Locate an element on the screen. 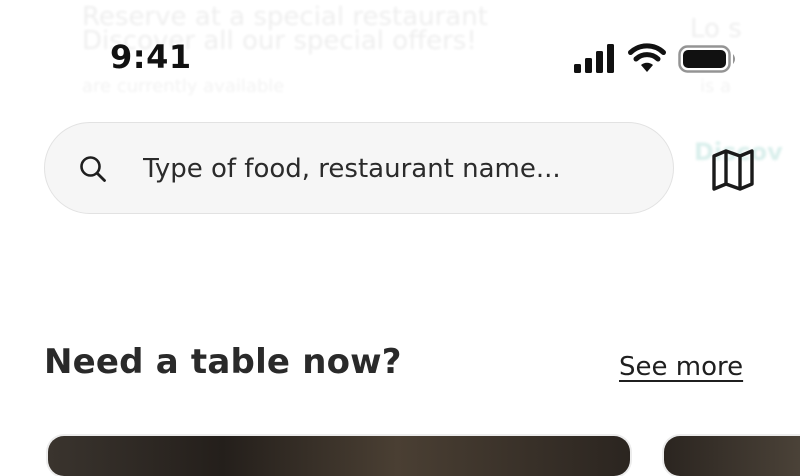  map-button is located at coordinates (733, 170).